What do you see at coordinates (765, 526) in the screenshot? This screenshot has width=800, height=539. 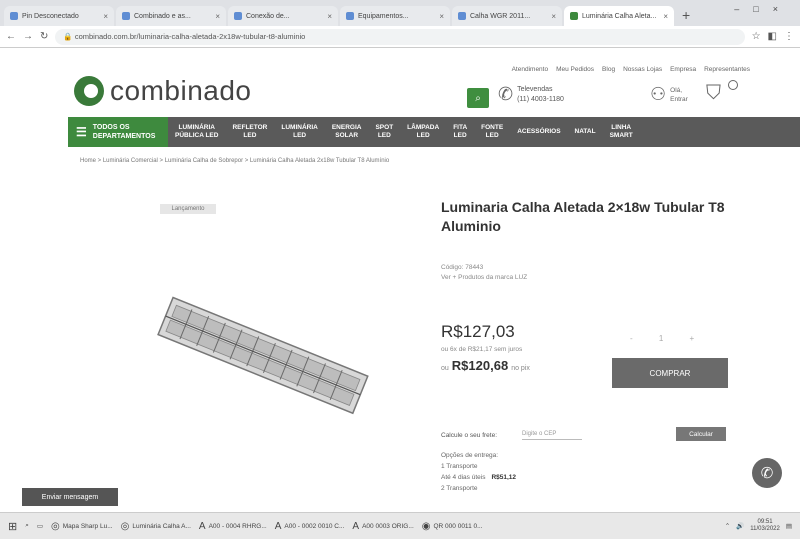 I see `clock: 09:51 11/03/2022` at bounding box center [765, 526].